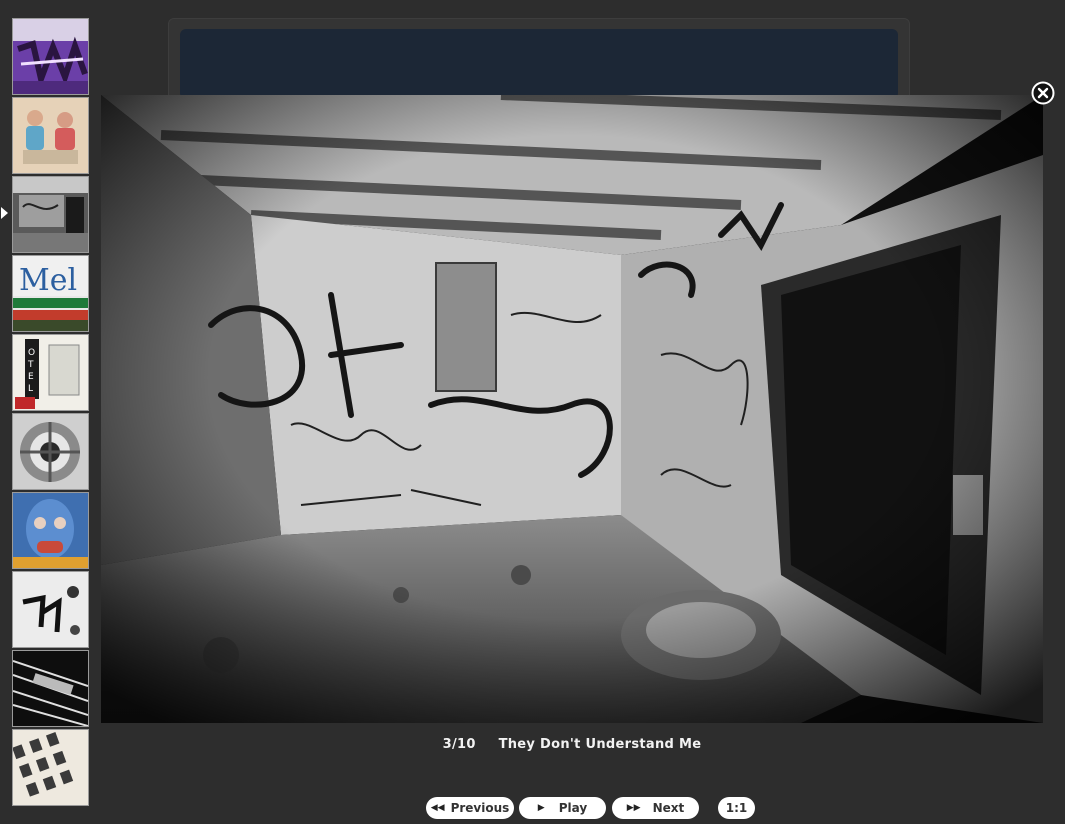 This screenshot has width=1065, height=824. Describe the element at coordinates (668, 808) in the screenshot. I see `next-label: Next` at that location.